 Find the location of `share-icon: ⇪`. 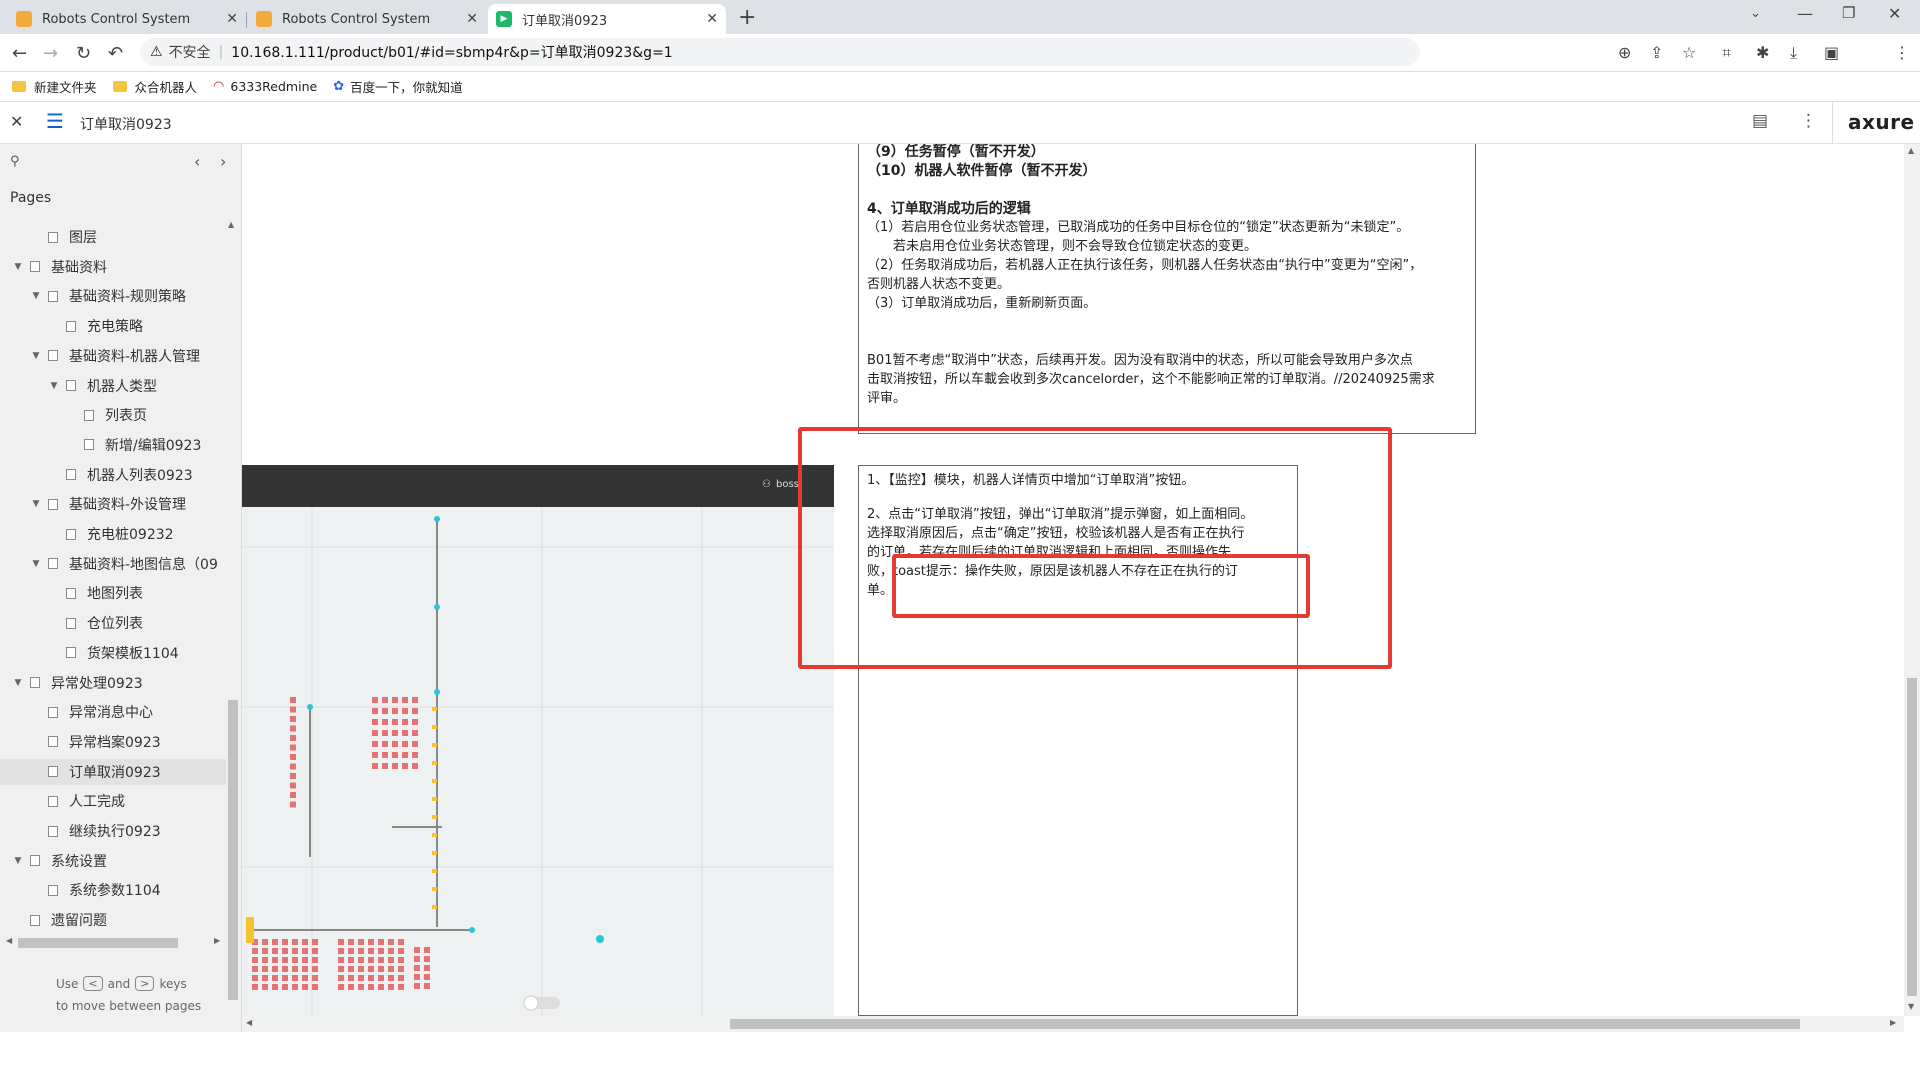

share-icon: ⇪ is located at coordinates (1656, 52).